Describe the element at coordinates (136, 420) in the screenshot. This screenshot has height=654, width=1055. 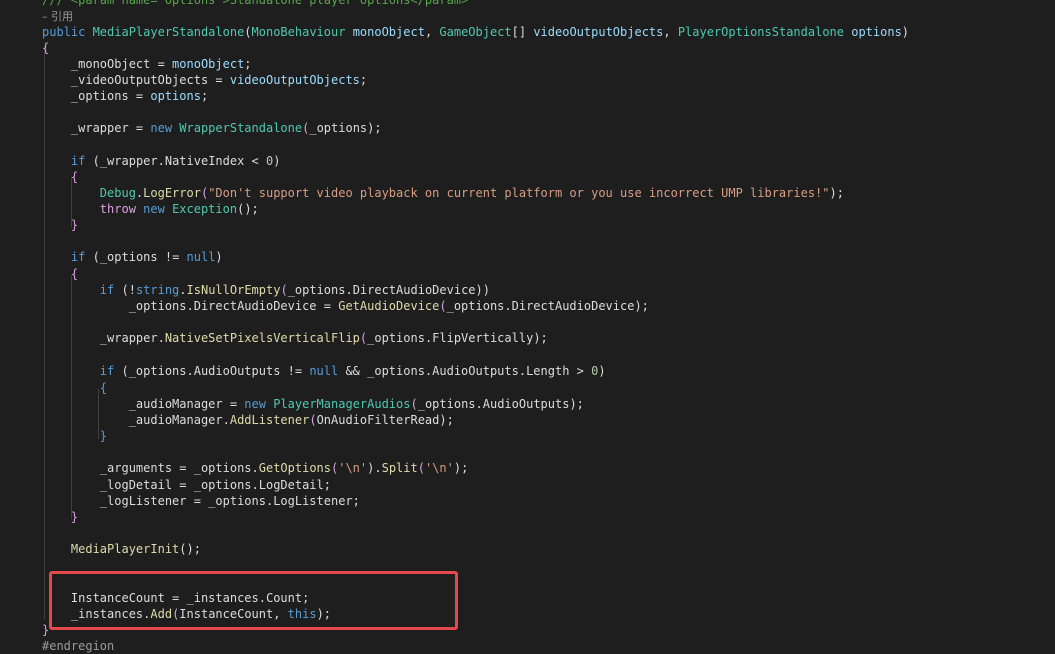
I see `code-token: _audioManager.` at that location.